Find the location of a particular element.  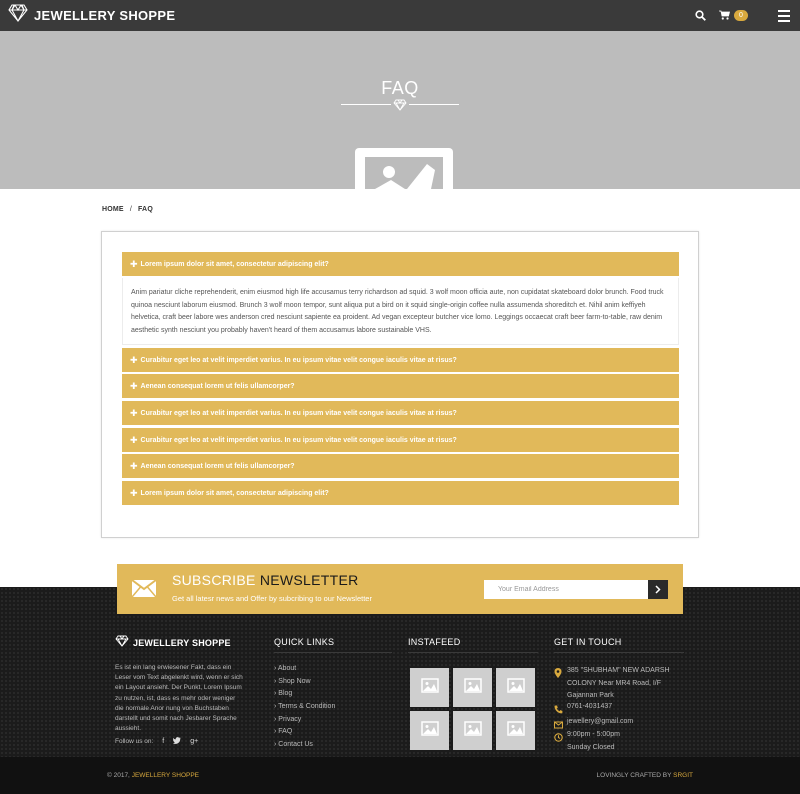

newsletter-email-input is located at coordinates (566, 589).